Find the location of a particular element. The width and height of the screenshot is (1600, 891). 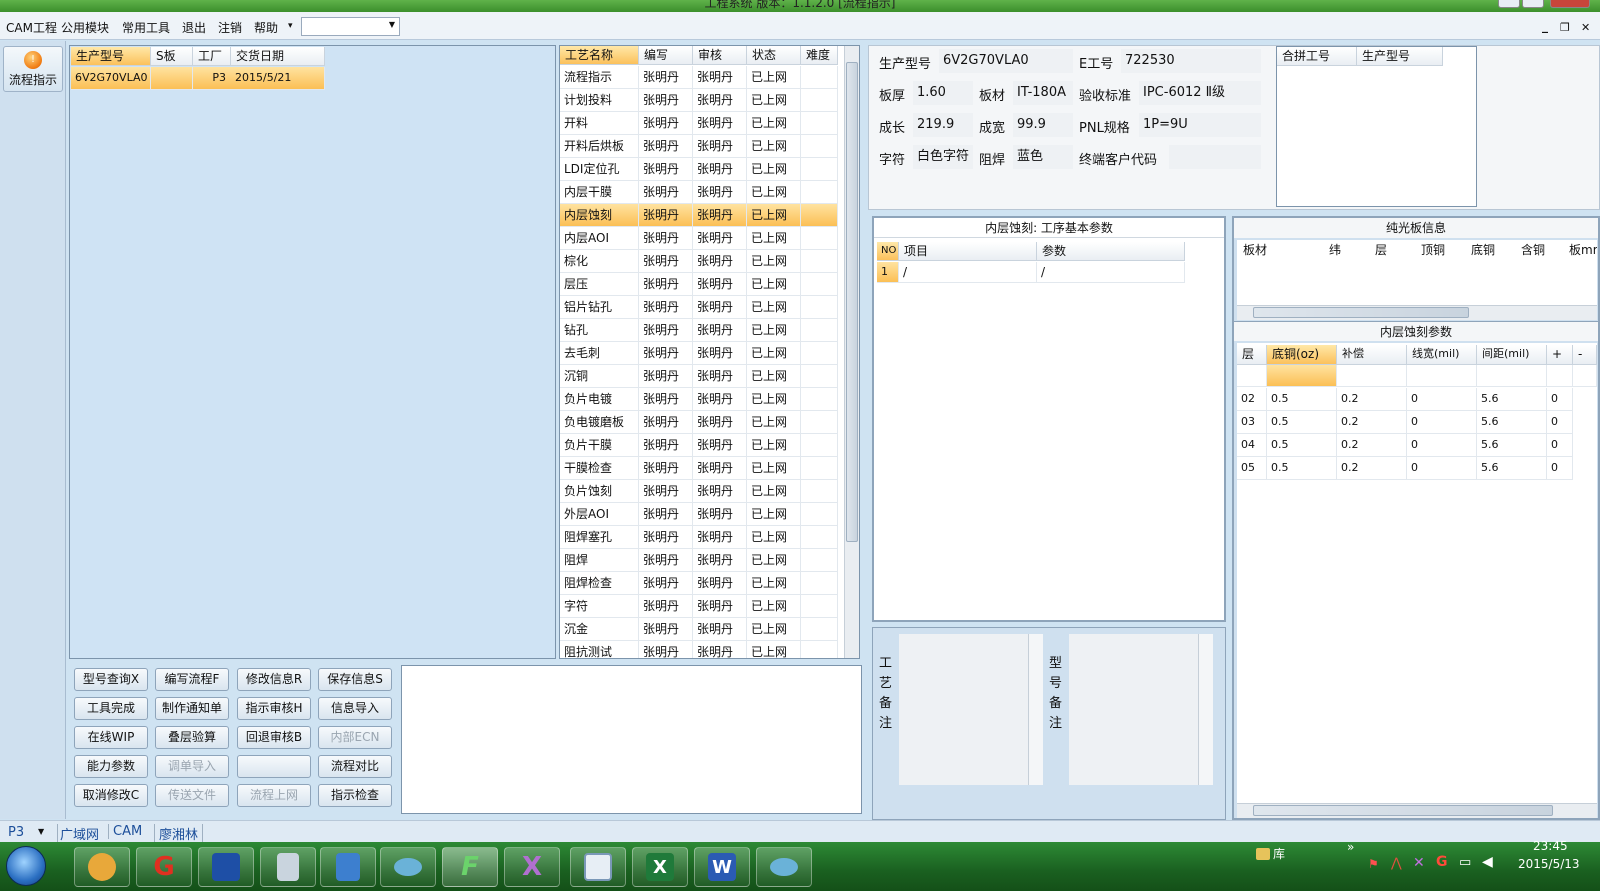

action-button: 能力参数 is located at coordinates (111, 766).